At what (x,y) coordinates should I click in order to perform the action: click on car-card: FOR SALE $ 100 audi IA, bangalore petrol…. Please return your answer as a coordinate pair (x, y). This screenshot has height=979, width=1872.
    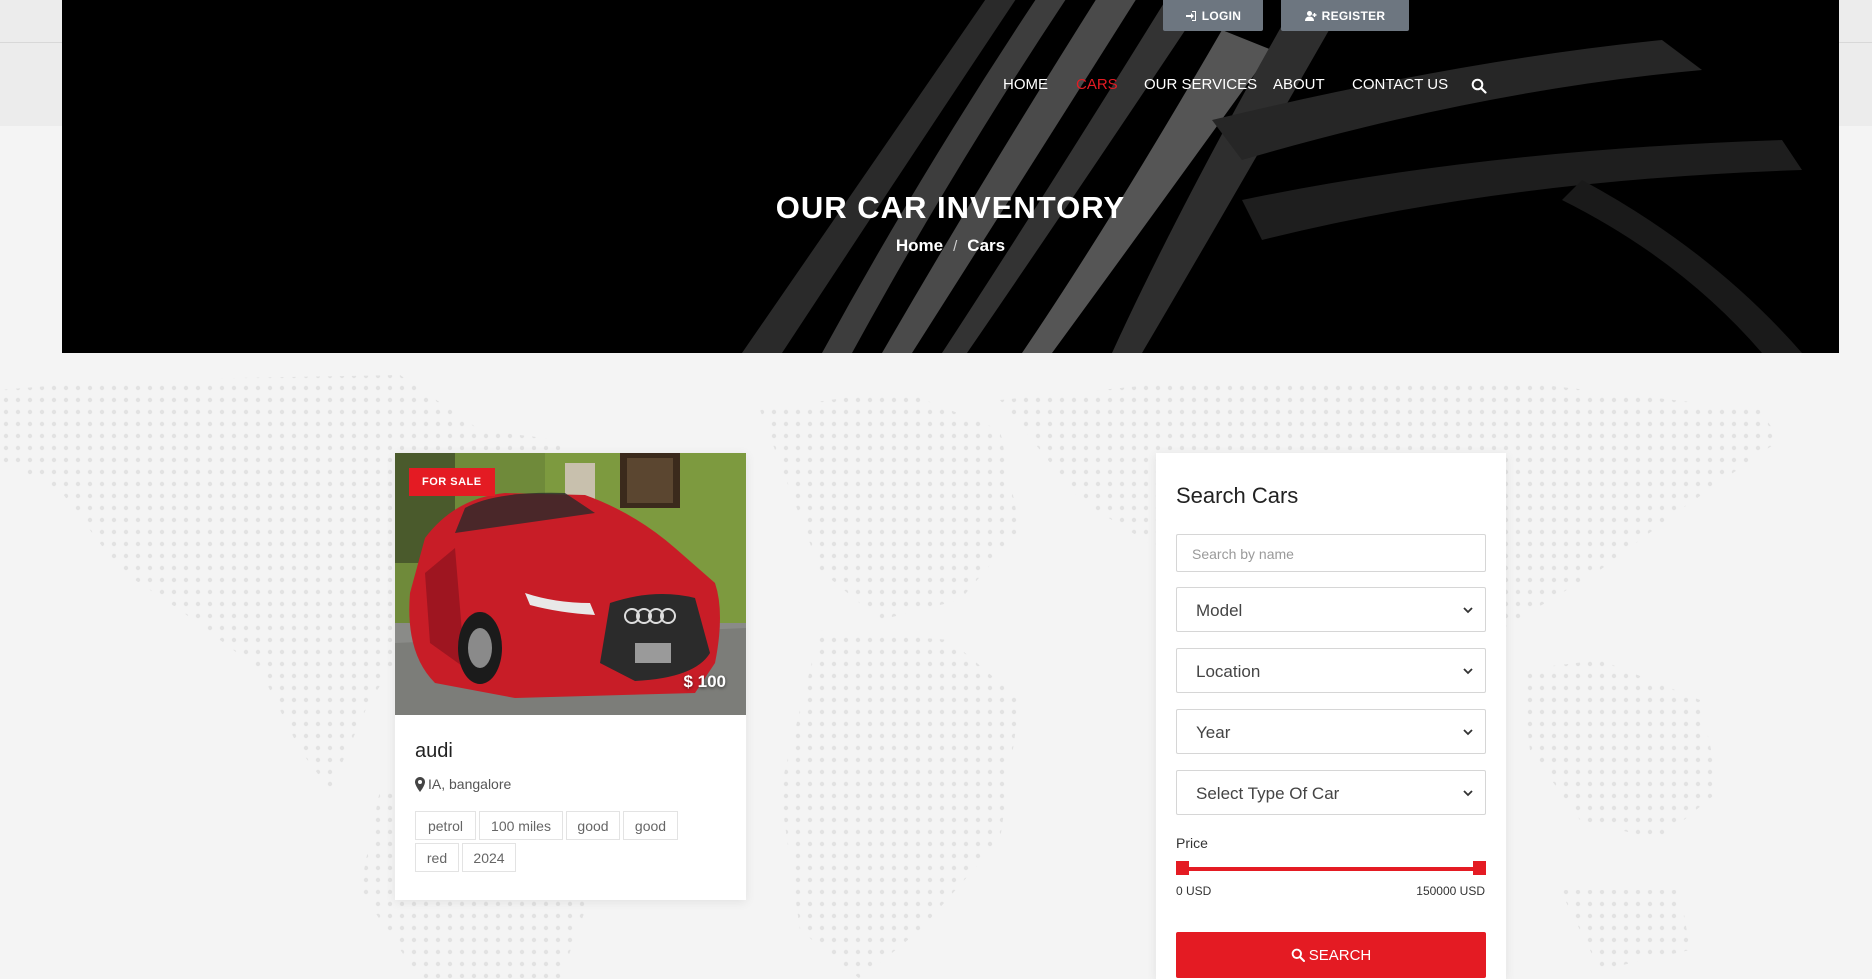
    Looking at the image, I should click on (570, 676).